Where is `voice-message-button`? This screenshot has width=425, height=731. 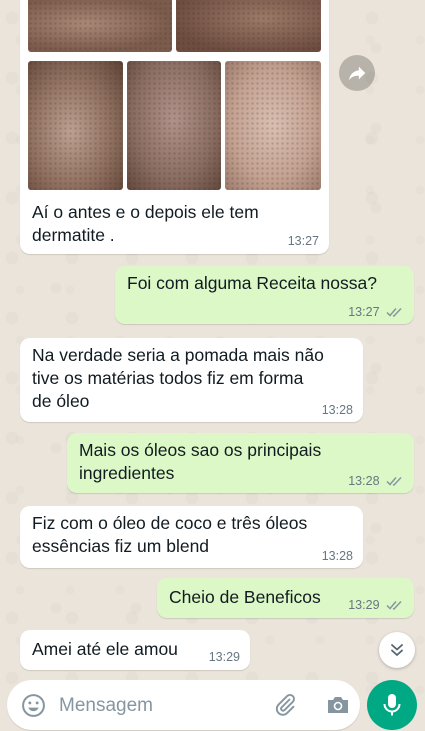 voice-message-button is located at coordinates (392, 705).